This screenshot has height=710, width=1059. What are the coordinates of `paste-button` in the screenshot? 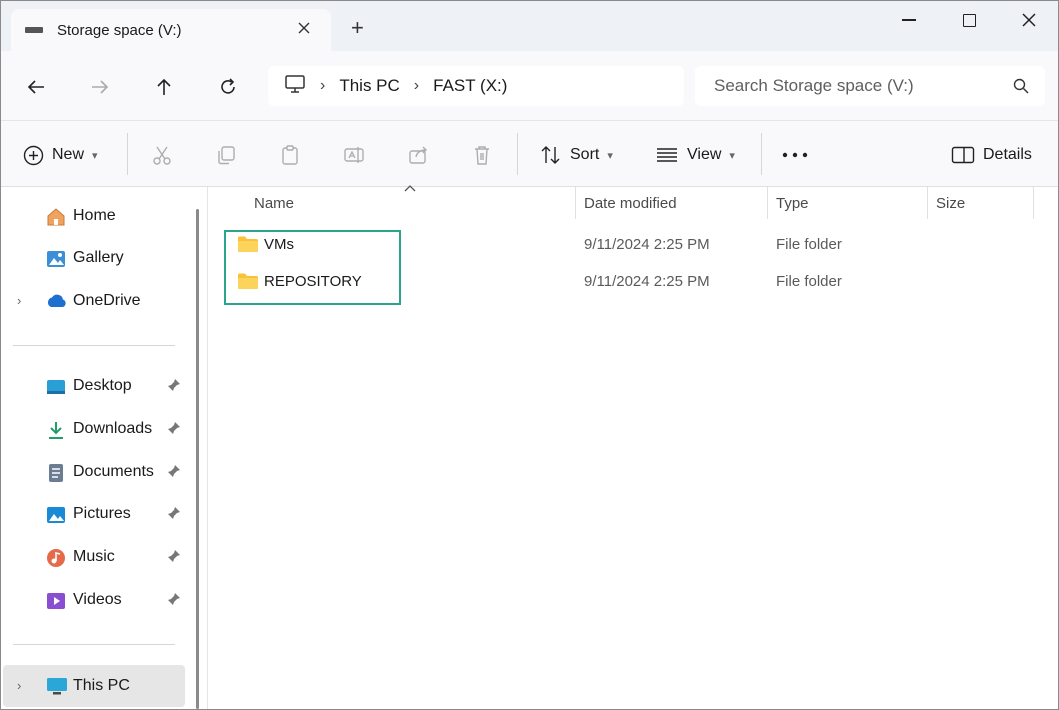 It's located at (290, 155).